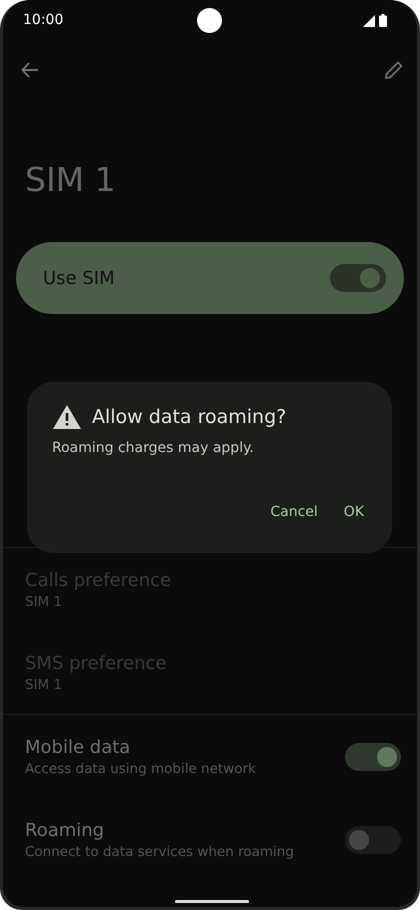  Describe the element at coordinates (210, 278) in the screenshot. I see `use-sim-card: Use SIM` at that location.